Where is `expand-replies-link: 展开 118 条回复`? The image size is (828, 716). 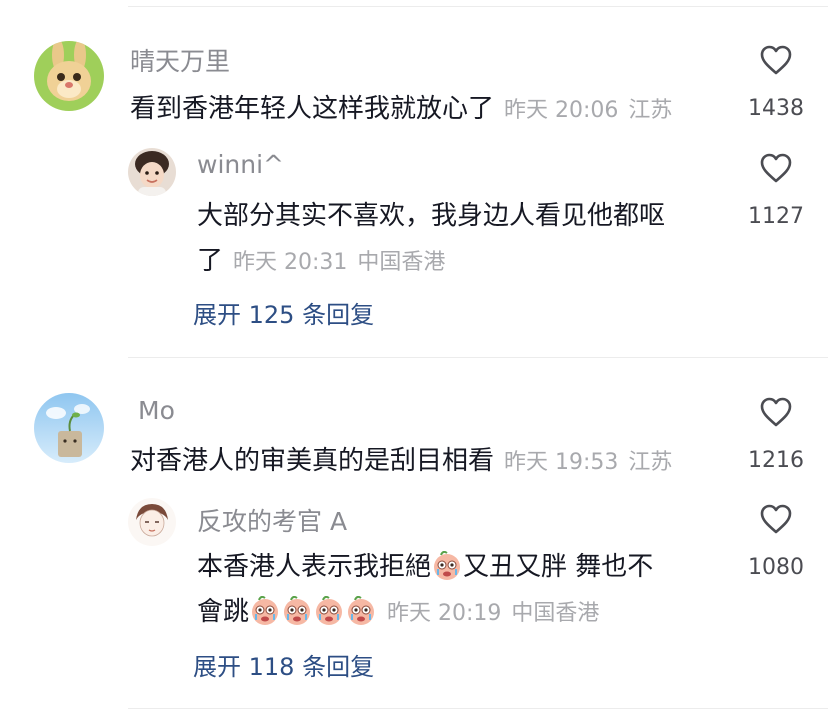 expand-replies-link: 展开 118 条回复 is located at coordinates (283, 664).